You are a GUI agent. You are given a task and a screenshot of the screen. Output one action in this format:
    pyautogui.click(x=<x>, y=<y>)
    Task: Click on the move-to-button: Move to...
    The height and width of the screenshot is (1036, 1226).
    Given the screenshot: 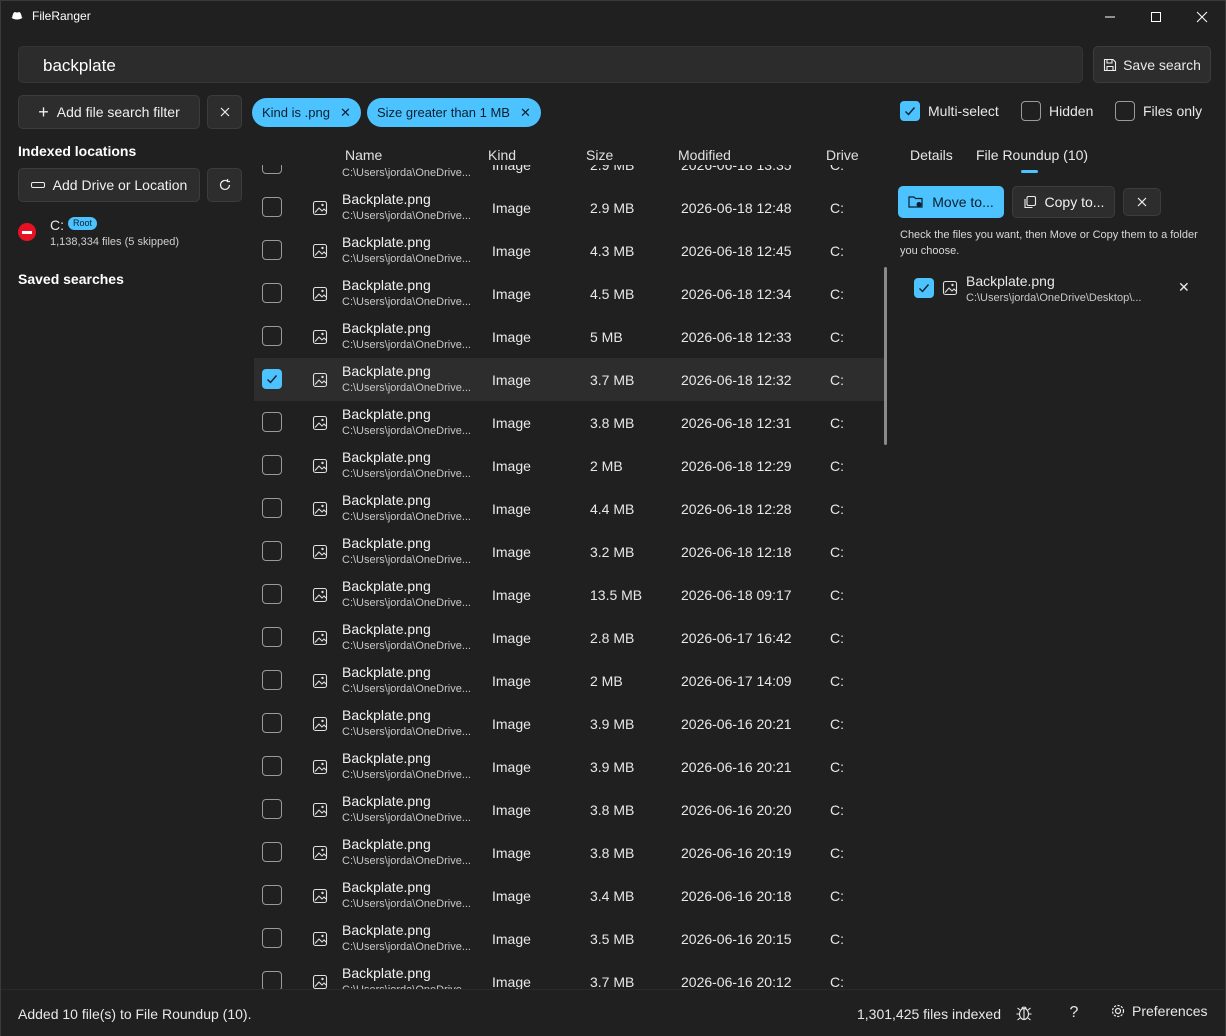 What is the action you would take?
    pyautogui.click(x=951, y=202)
    